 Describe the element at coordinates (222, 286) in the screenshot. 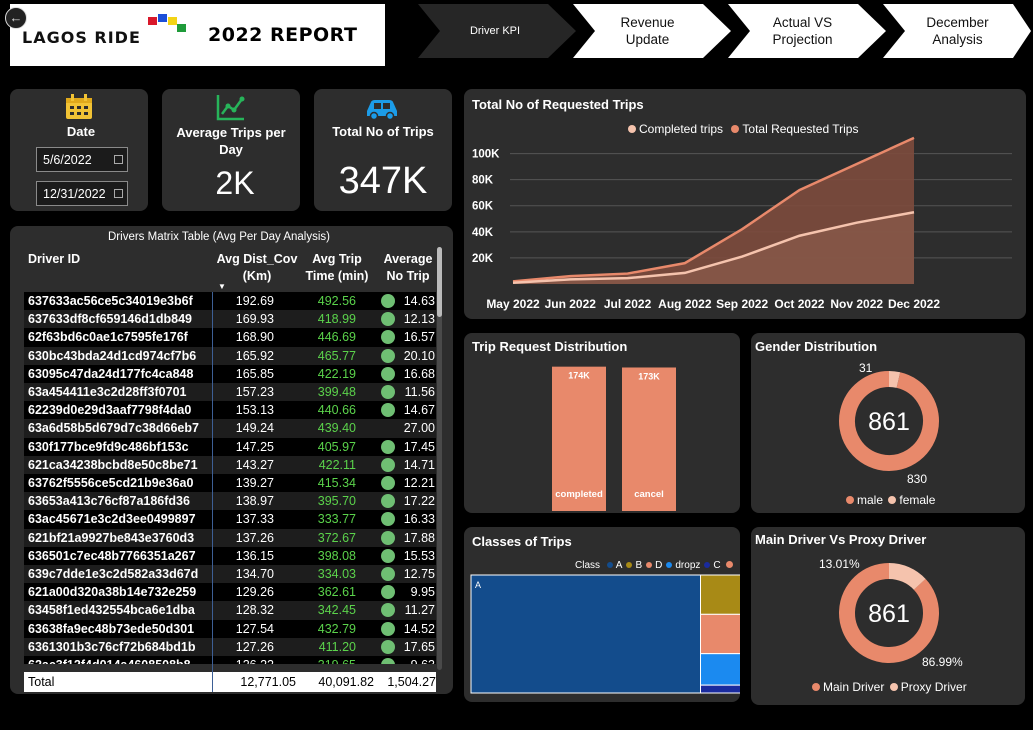

I see `sort-down-icon: ▼` at that location.